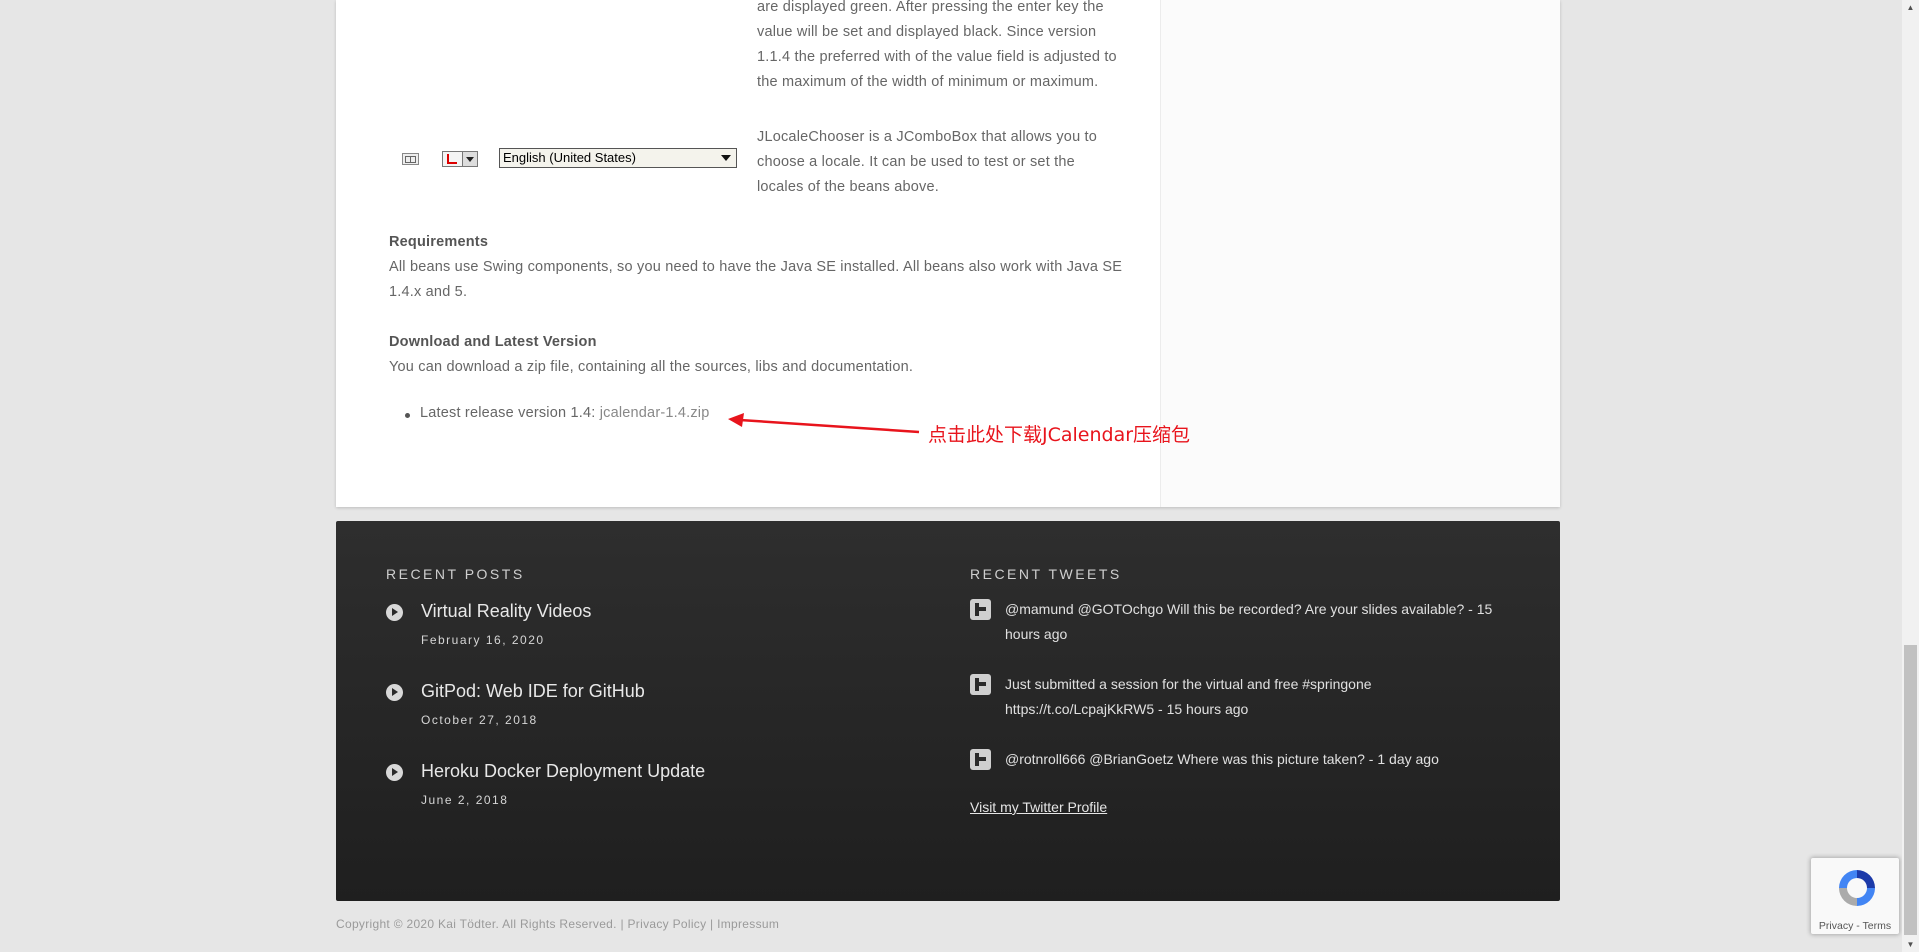 This screenshot has height=952, width=1919. I want to click on locale-bean-icon, so click(410, 159).